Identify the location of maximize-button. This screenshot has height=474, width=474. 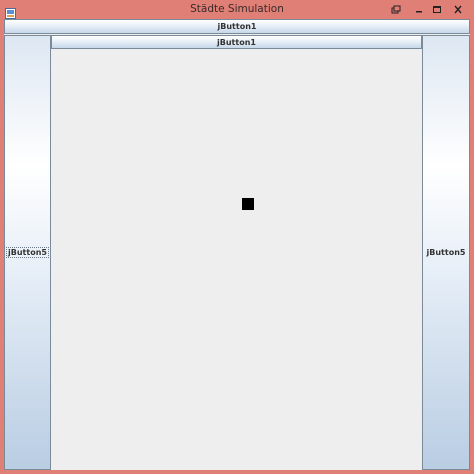
(437, 9).